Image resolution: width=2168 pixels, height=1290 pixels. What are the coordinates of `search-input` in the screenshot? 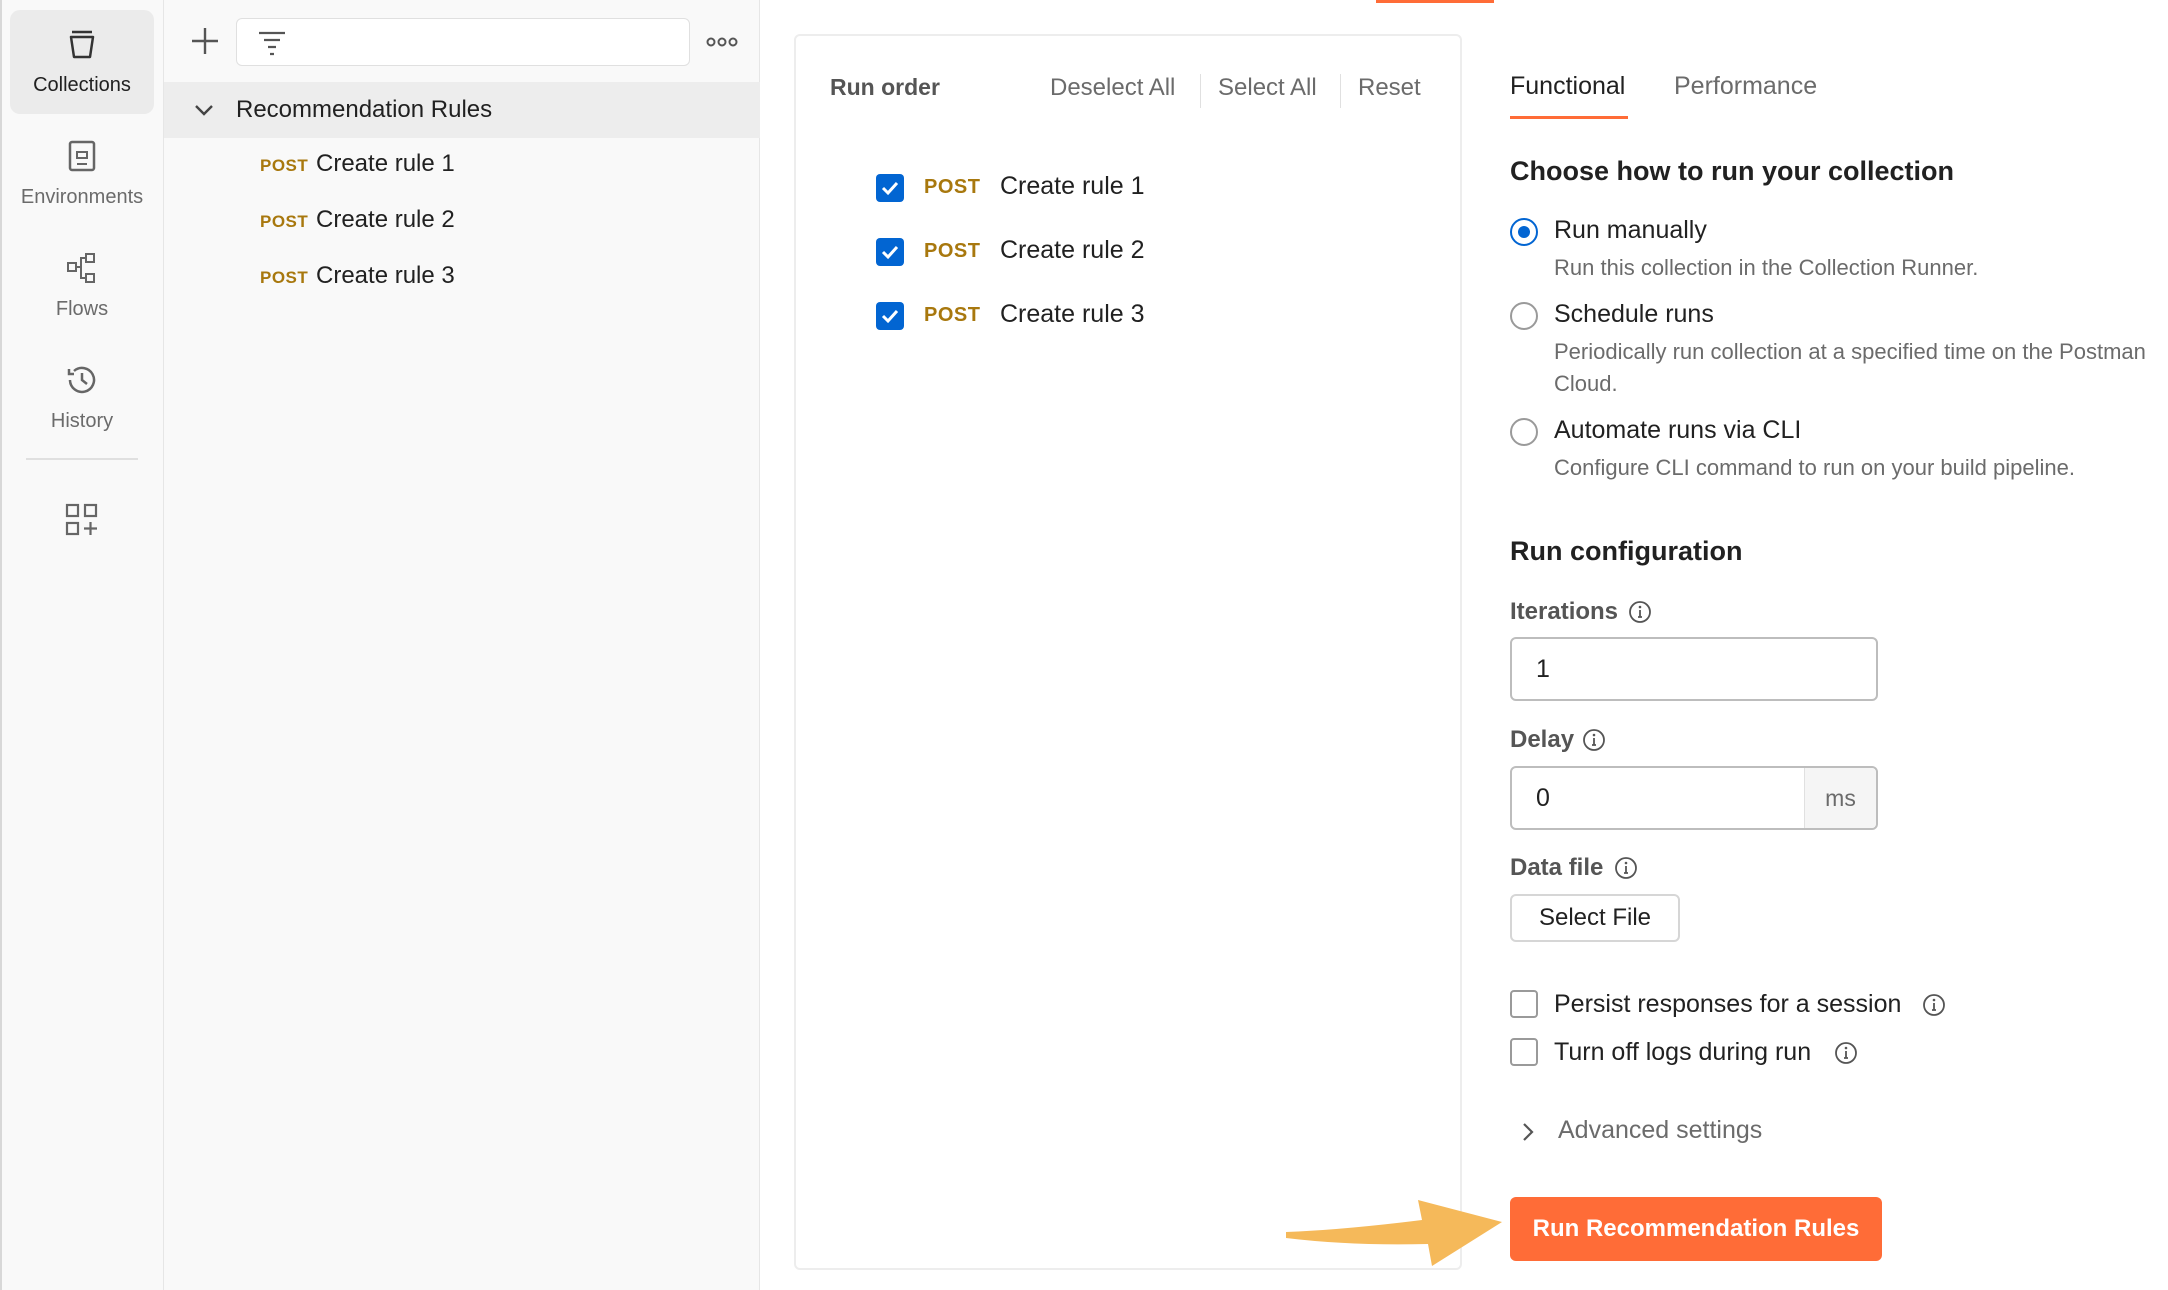 It's located at (463, 42).